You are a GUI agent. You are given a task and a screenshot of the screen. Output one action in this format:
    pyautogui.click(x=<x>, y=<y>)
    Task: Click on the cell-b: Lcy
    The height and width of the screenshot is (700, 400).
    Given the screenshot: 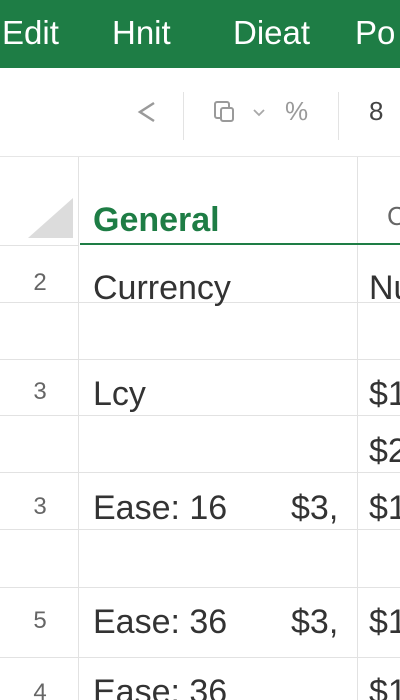 What is the action you would take?
    pyautogui.click(x=119, y=394)
    